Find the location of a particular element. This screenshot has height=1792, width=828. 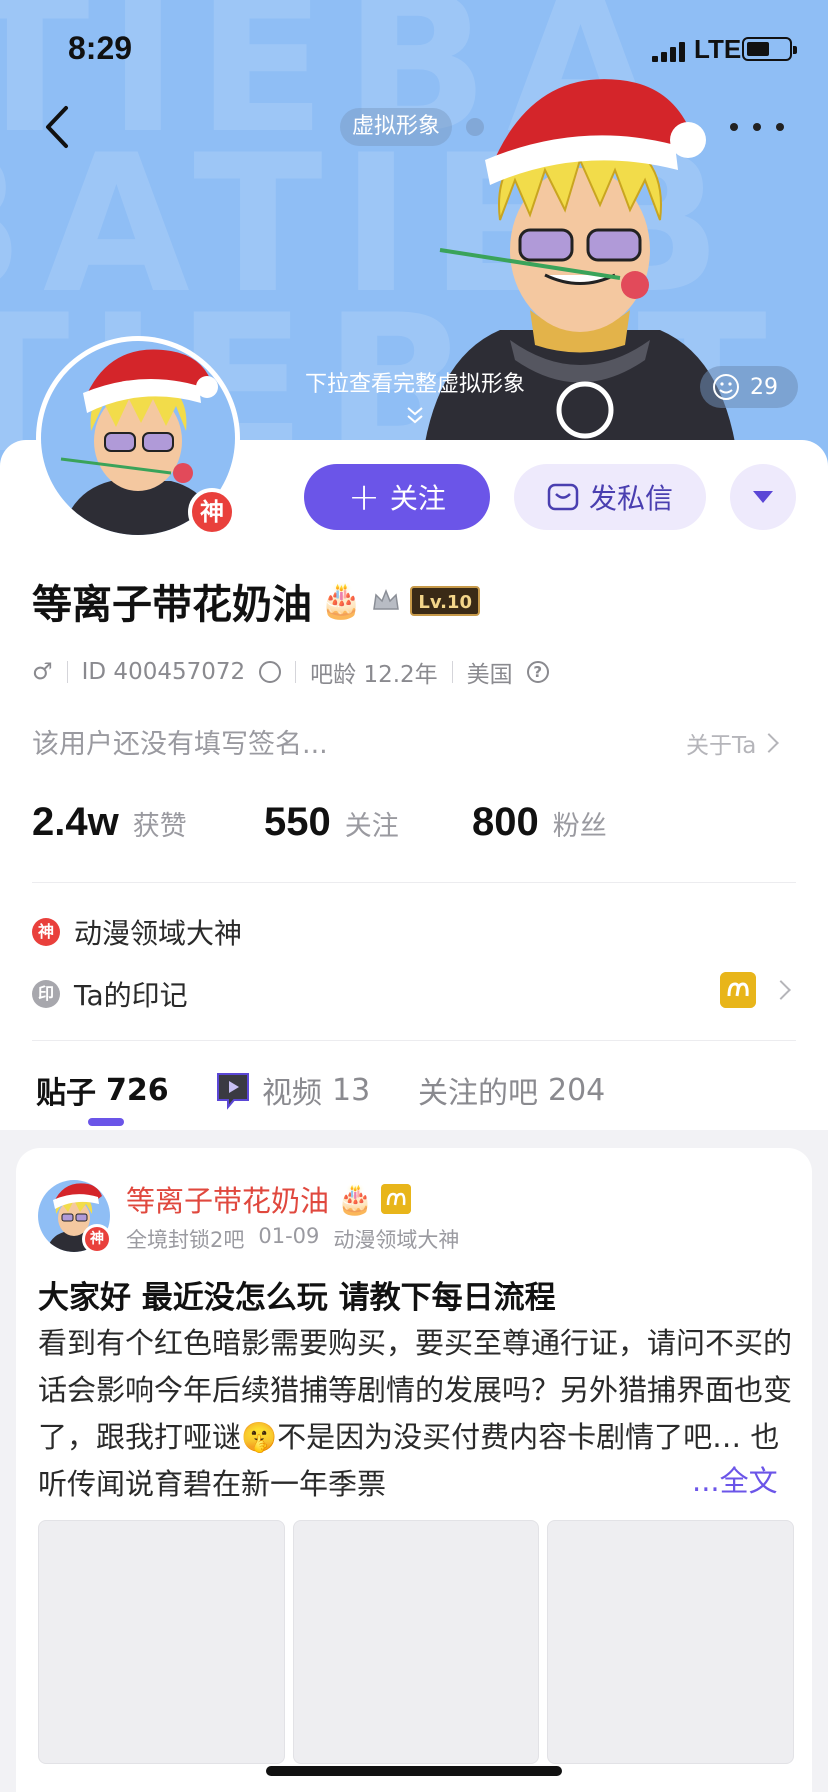

message-button: 发私信 is located at coordinates (610, 497).